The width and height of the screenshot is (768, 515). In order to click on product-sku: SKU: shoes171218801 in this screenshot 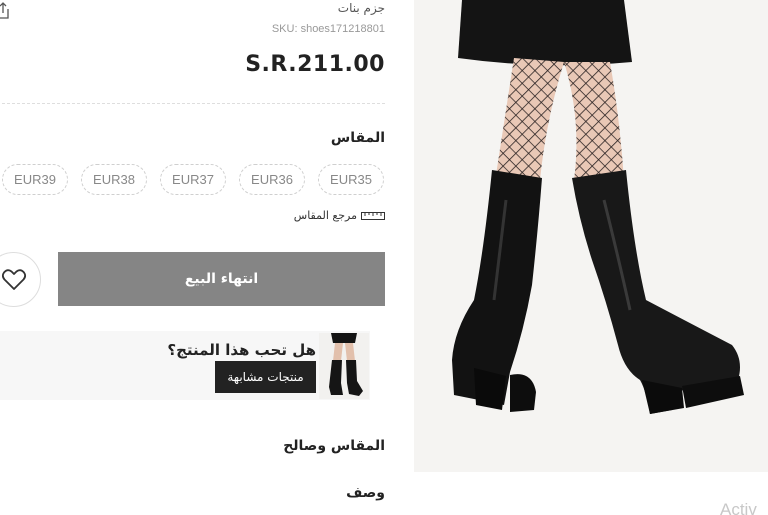, I will do `click(328, 29)`.